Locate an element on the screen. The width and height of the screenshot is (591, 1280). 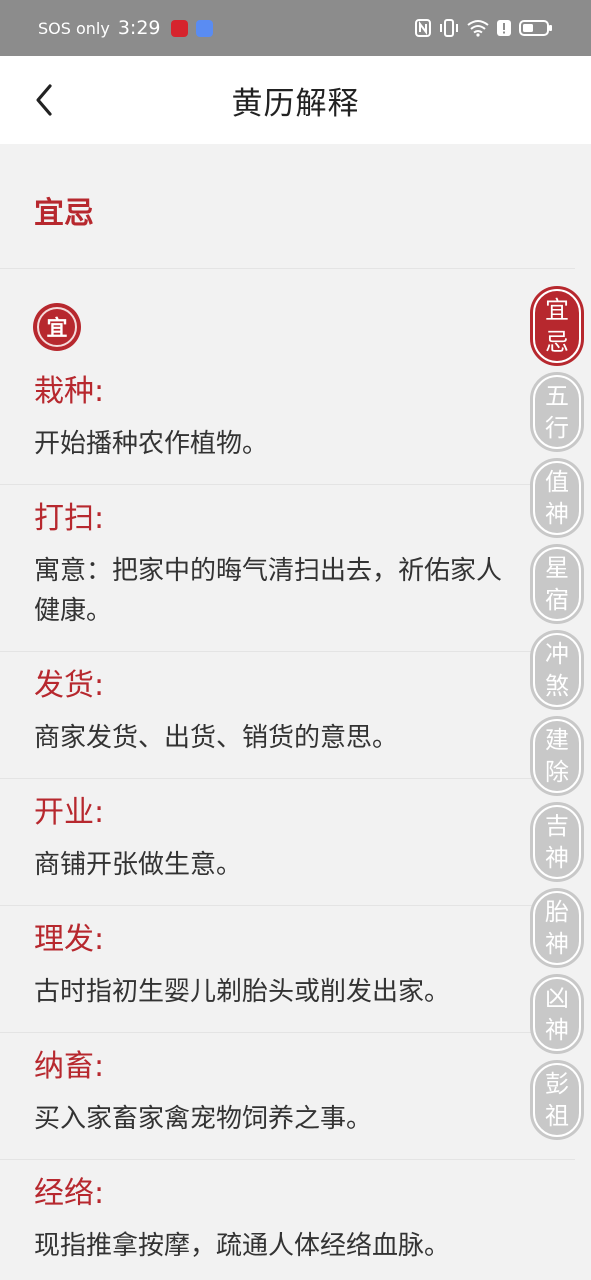
entry-term: 理发: is located at coordinates (69, 939).